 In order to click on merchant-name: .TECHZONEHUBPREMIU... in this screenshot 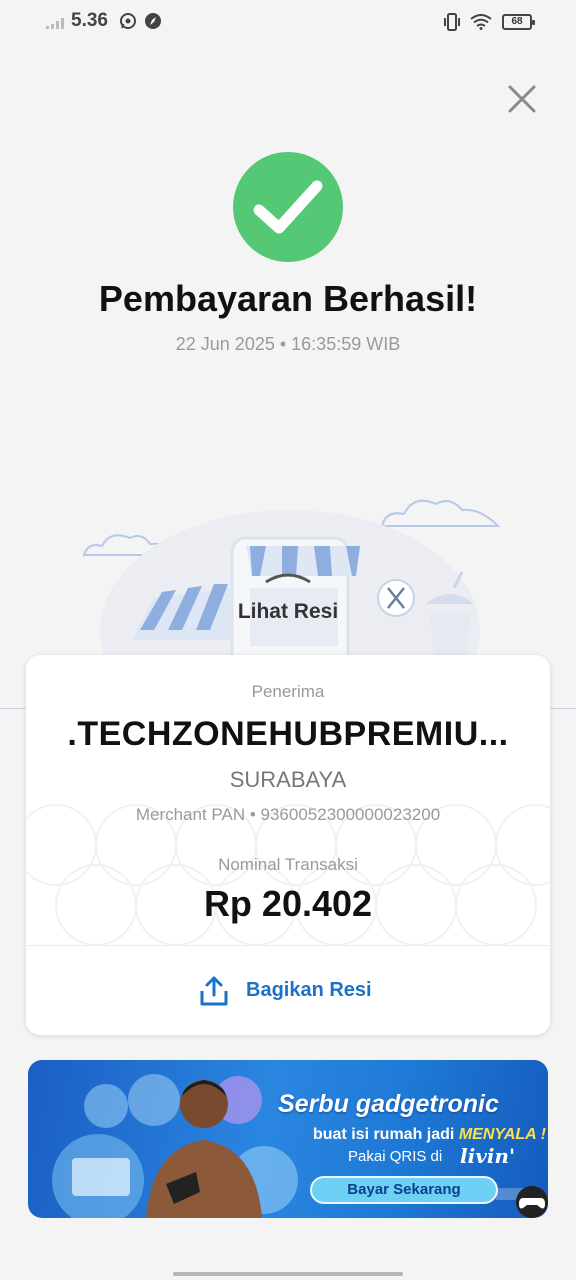, I will do `click(288, 734)`.